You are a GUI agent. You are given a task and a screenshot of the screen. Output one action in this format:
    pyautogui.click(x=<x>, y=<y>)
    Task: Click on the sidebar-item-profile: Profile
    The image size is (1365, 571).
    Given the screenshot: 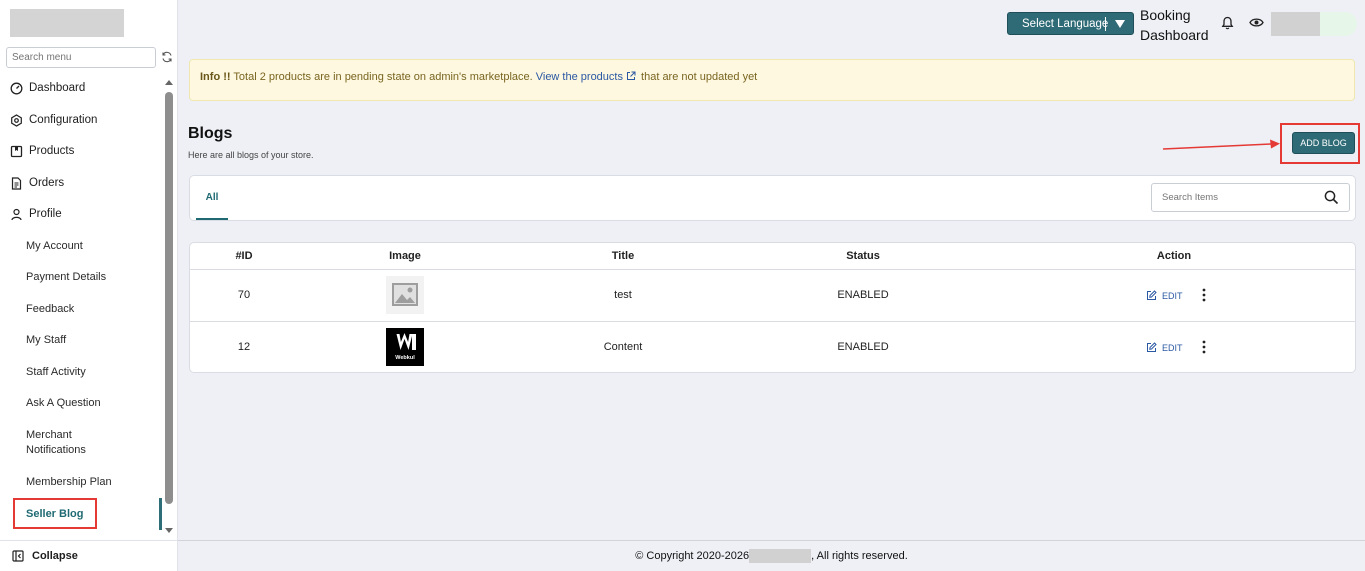 What is the action you would take?
    pyautogui.click(x=36, y=214)
    